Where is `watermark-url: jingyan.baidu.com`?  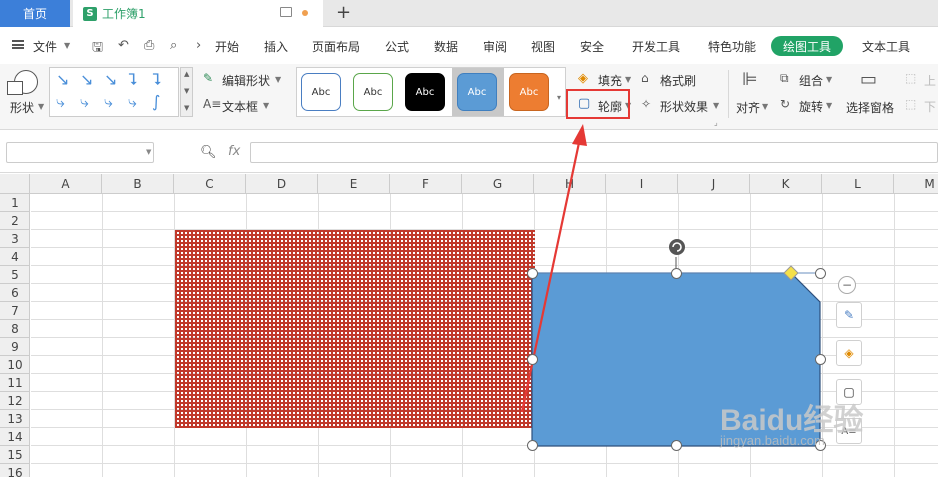 watermark-url: jingyan.baidu.com is located at coordinates (772, 440).